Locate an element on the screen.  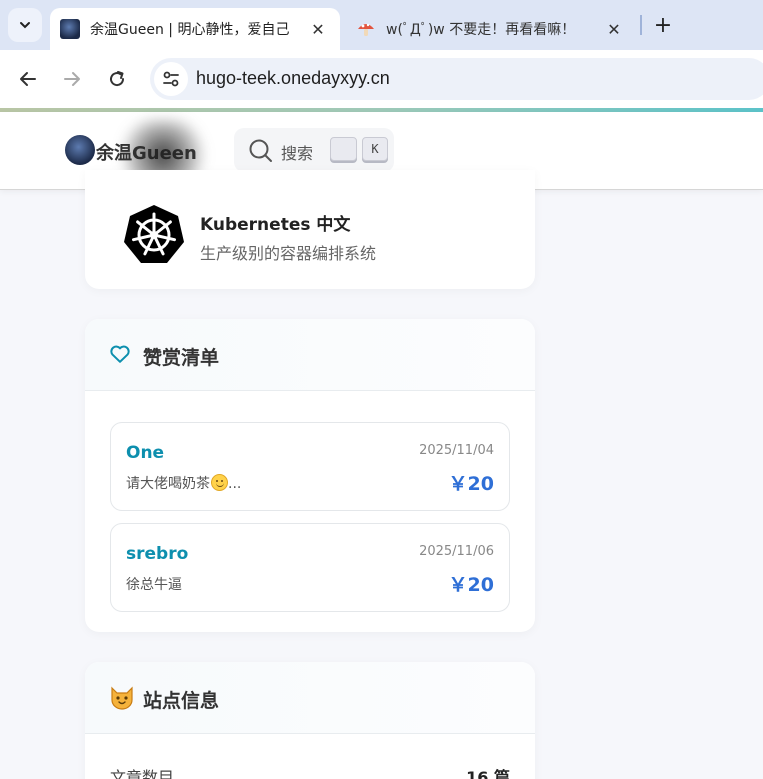
keyboard-key-meta is located at coordinates (343, 149).